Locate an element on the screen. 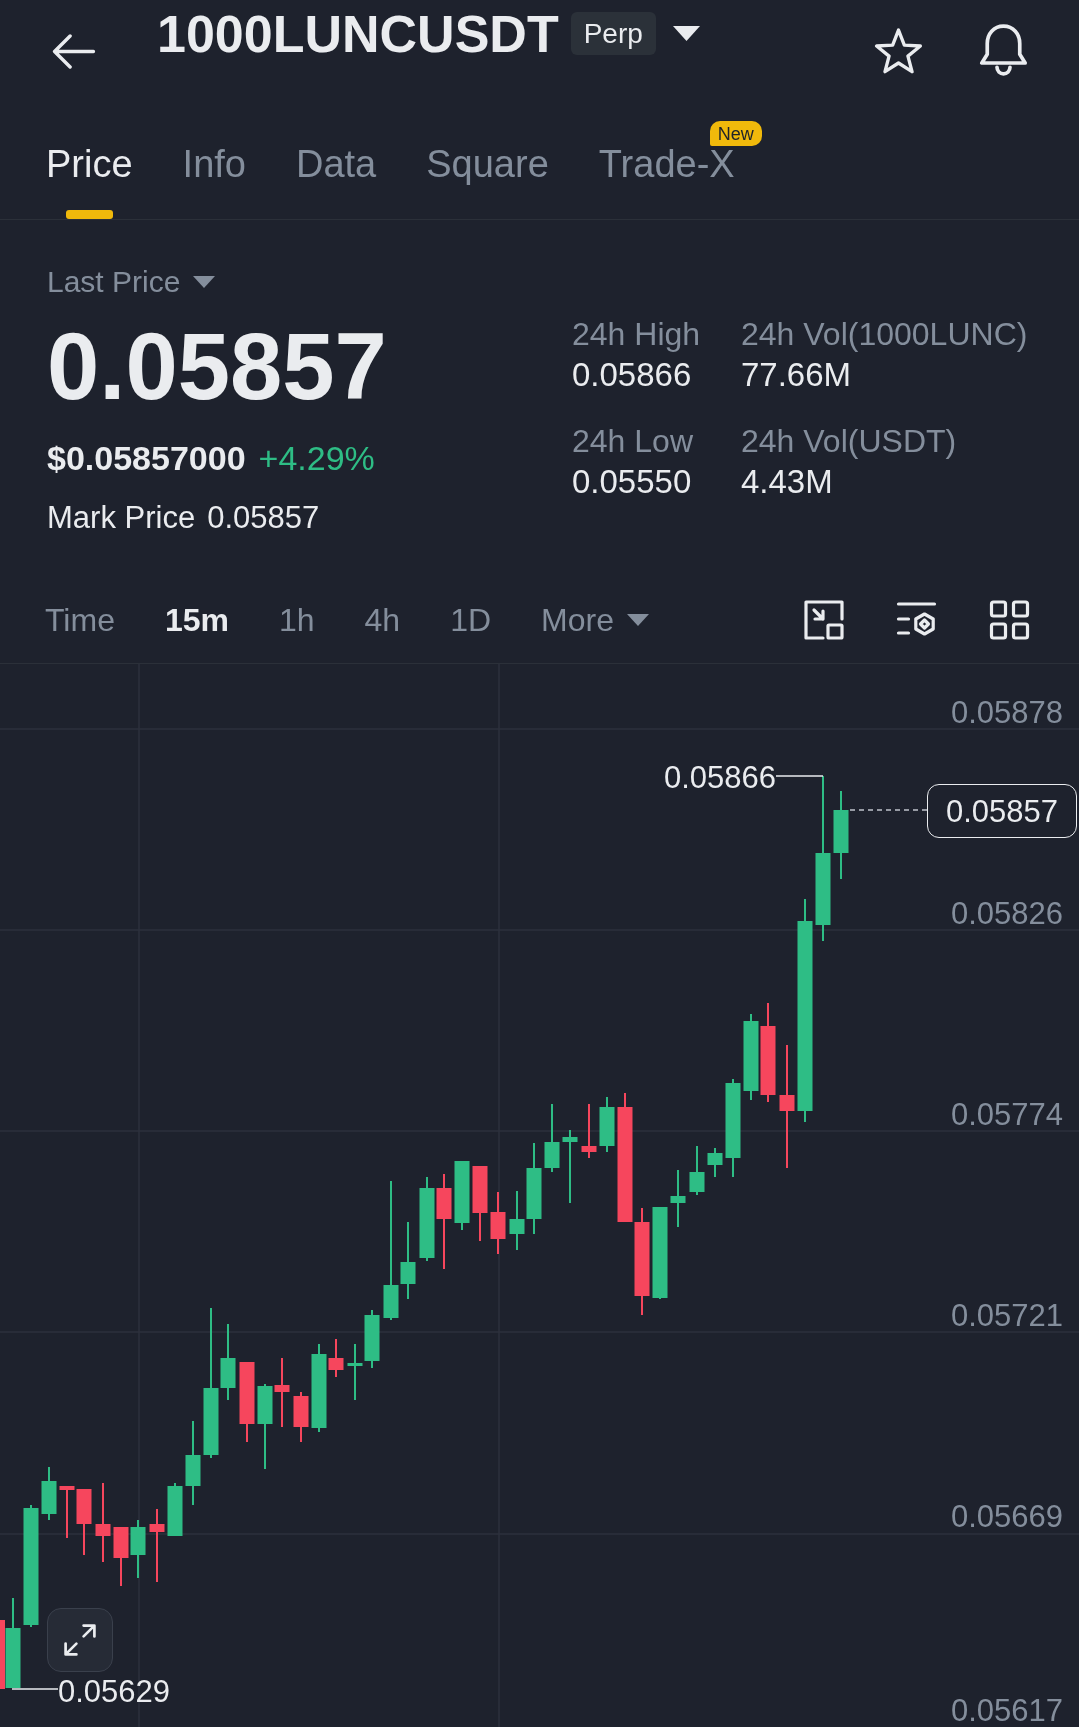 The height and width of the screenshot is (1727, 1079). current-price-tag: 0.05857 is located at coordinates (1002, 811).